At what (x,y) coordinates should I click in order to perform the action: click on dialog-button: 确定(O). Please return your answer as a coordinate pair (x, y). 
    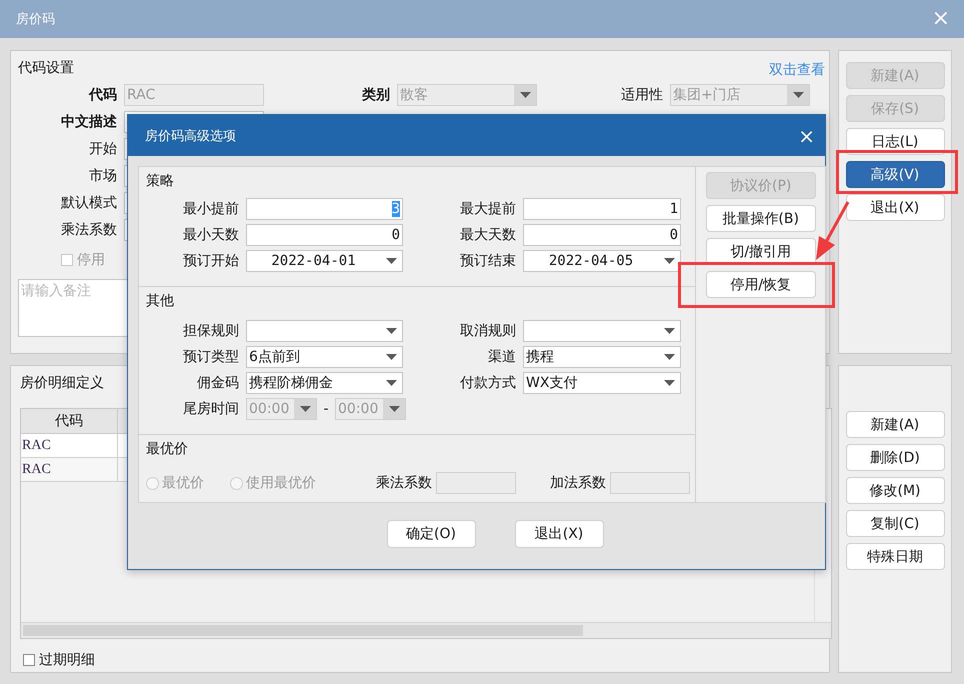
    Looking at the image, I should click on (431, 534).